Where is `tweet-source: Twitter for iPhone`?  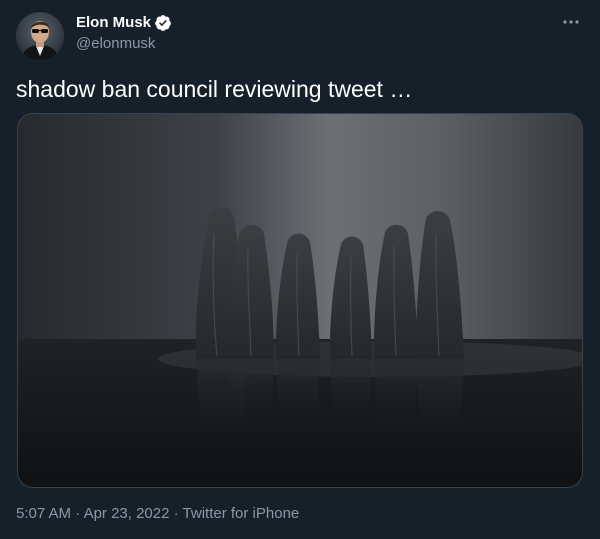
tweet-source: Twitter for iPhone is located at coordinates (241, 513).